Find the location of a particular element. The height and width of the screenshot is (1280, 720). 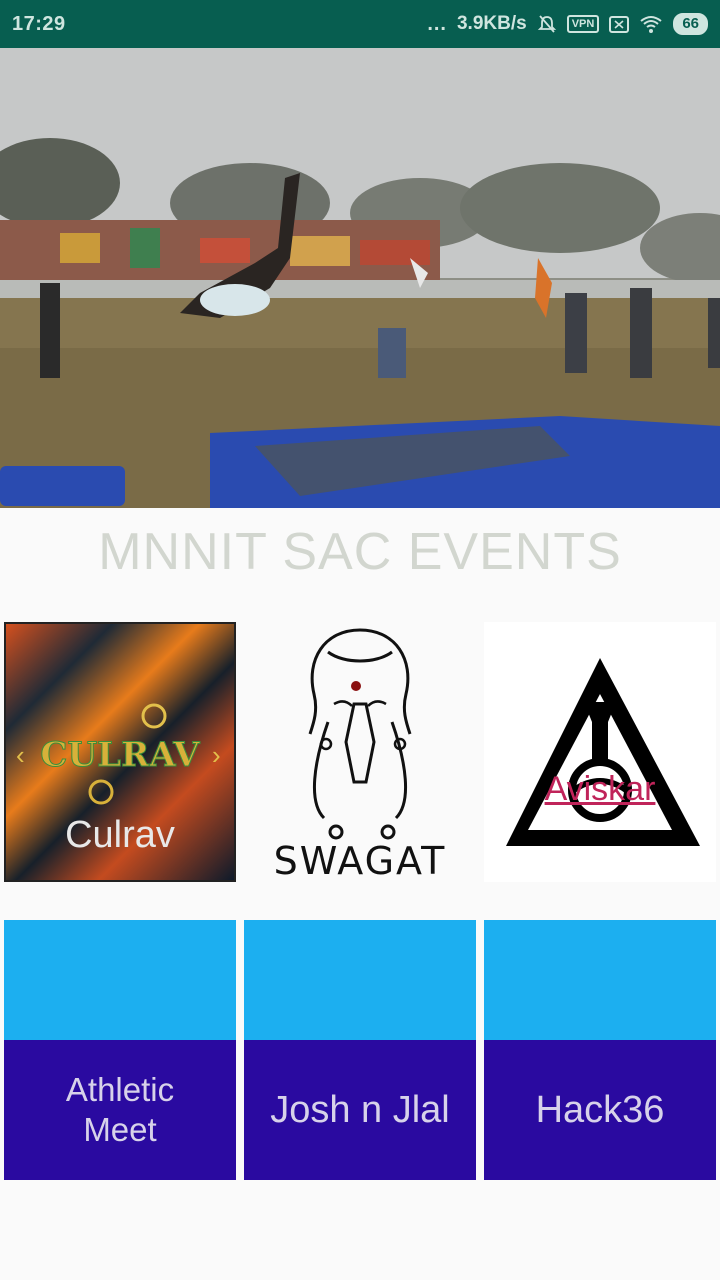

event-card-athletic-meet: Athletic Meet is located at coordinates (120, 1050).